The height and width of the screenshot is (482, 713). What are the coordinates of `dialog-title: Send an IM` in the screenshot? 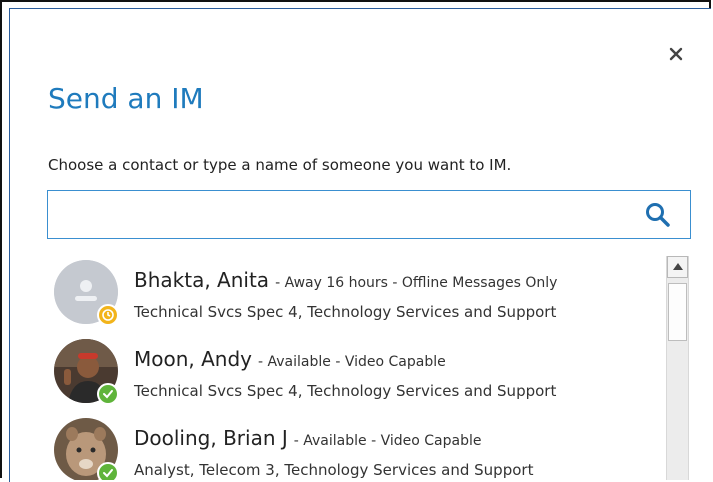 It's located at (126, 98).